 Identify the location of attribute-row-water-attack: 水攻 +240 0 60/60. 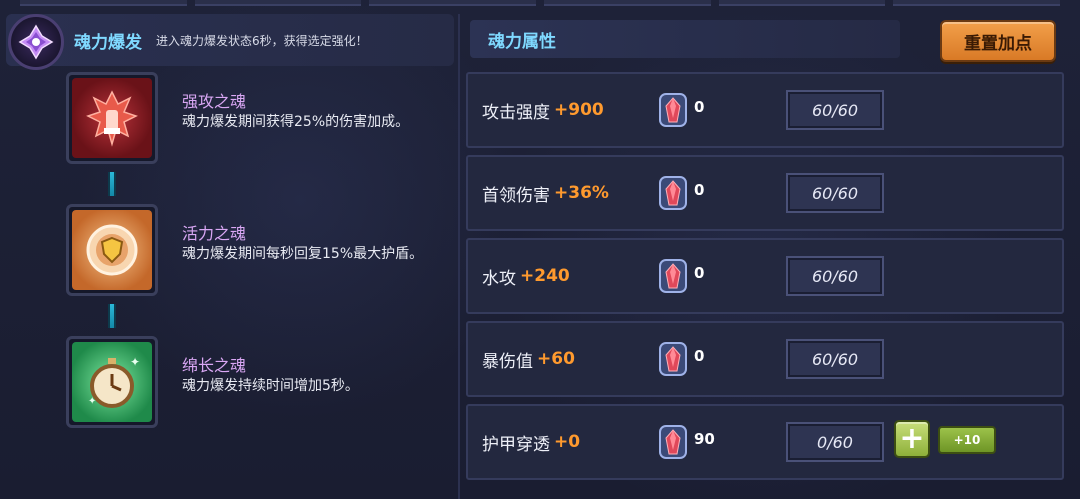
(765, 276).